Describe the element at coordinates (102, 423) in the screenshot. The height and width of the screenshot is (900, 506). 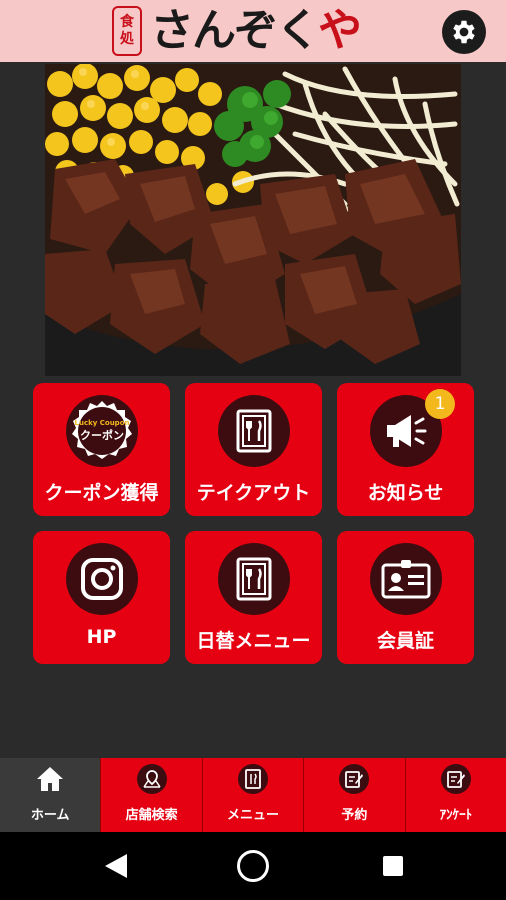
I see `coupon-icon-top-text: Lucky Coupon` at that location.